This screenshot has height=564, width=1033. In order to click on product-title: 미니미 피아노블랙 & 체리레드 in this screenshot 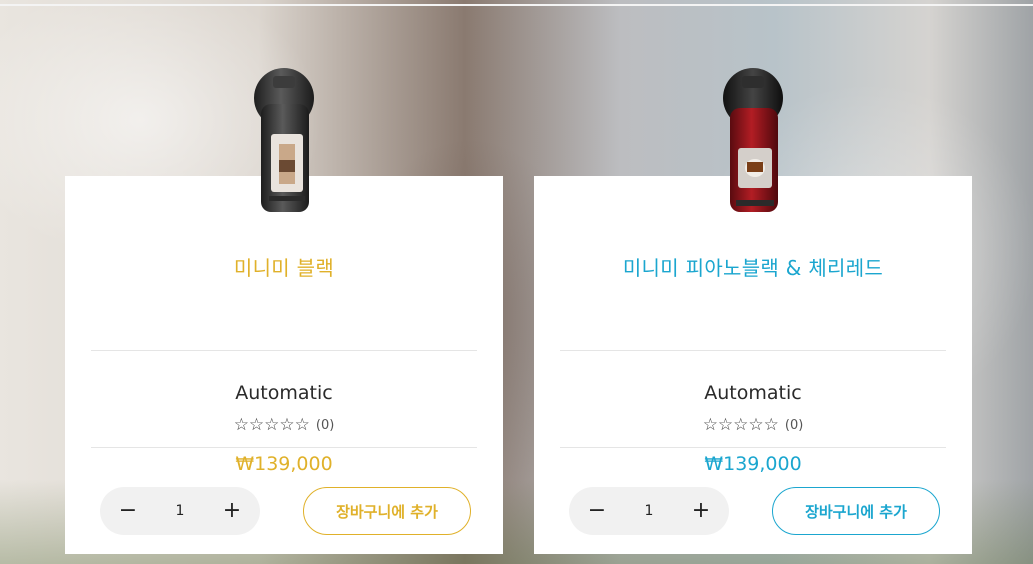, I will do `click(753, 266)`.